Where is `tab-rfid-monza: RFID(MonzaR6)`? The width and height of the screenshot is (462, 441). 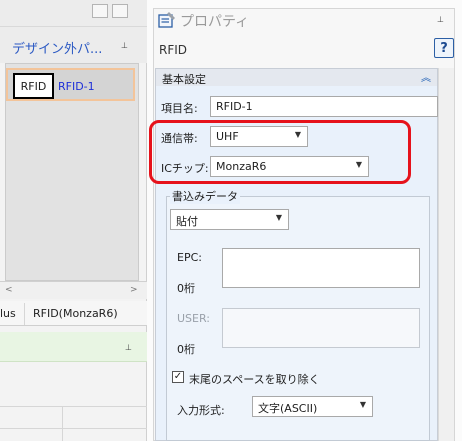
tab-rfid-monza: RFID(MonzaR6) is located at coordinates (75, 313).